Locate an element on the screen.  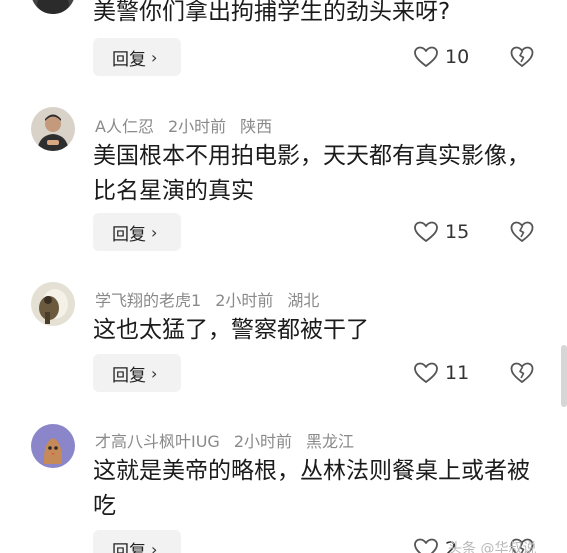
scrollbar is located at coordinates (564, 376).